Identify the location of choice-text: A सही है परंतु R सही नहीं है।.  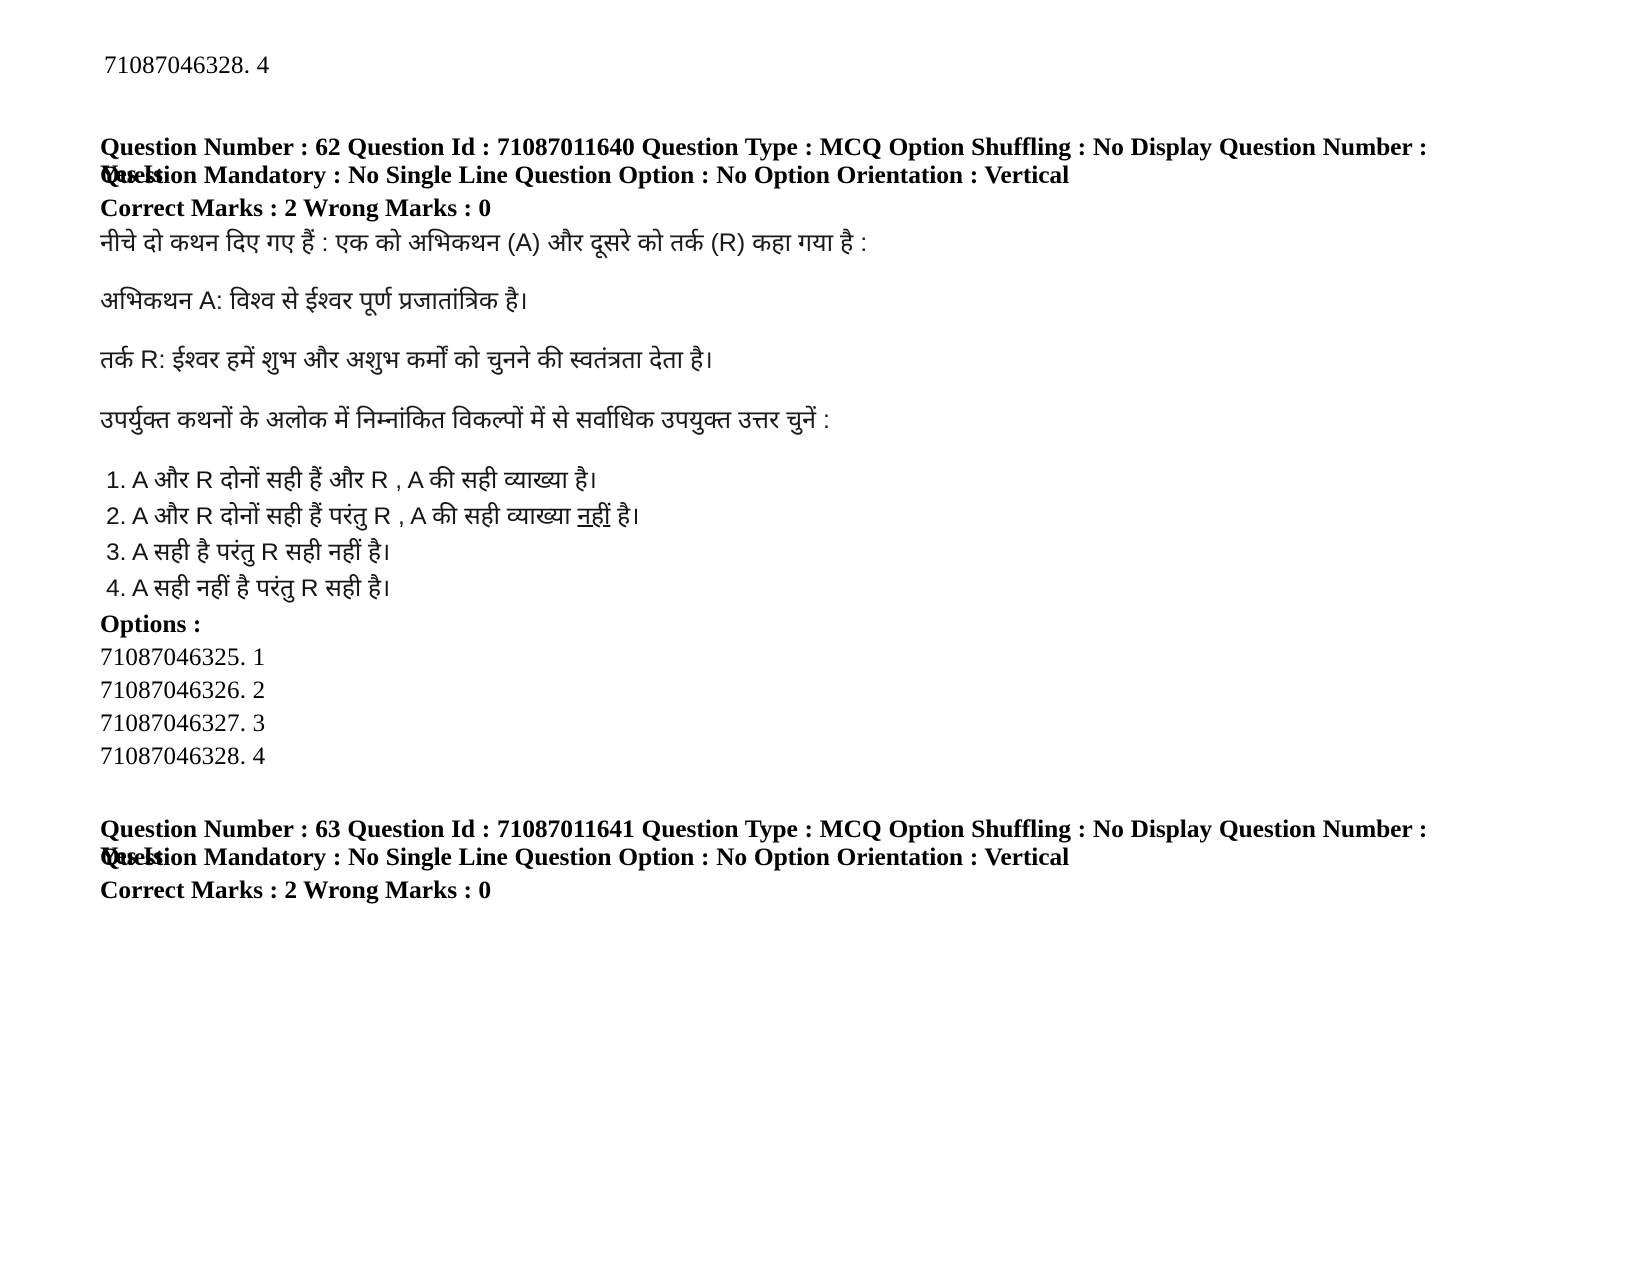
(261, 552).